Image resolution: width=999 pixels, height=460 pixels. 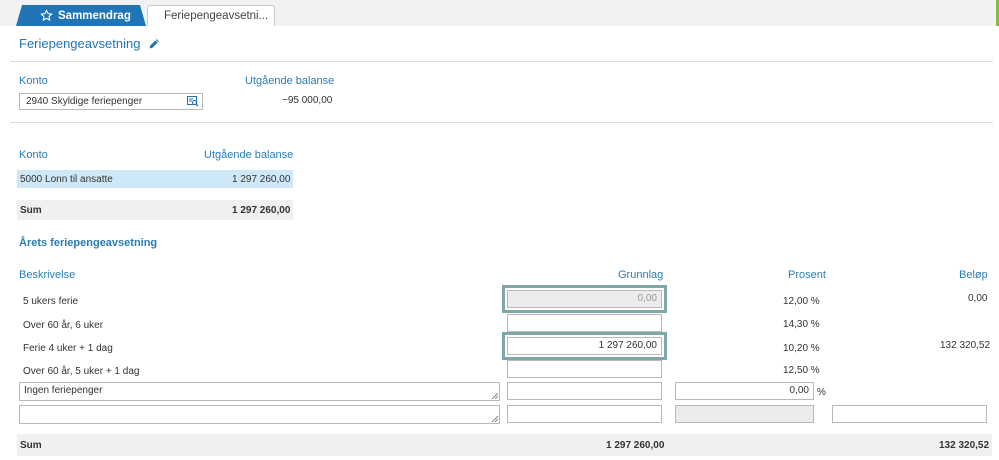 I want to click on row-percent: 12,50 %, so click(x=801, y=370).